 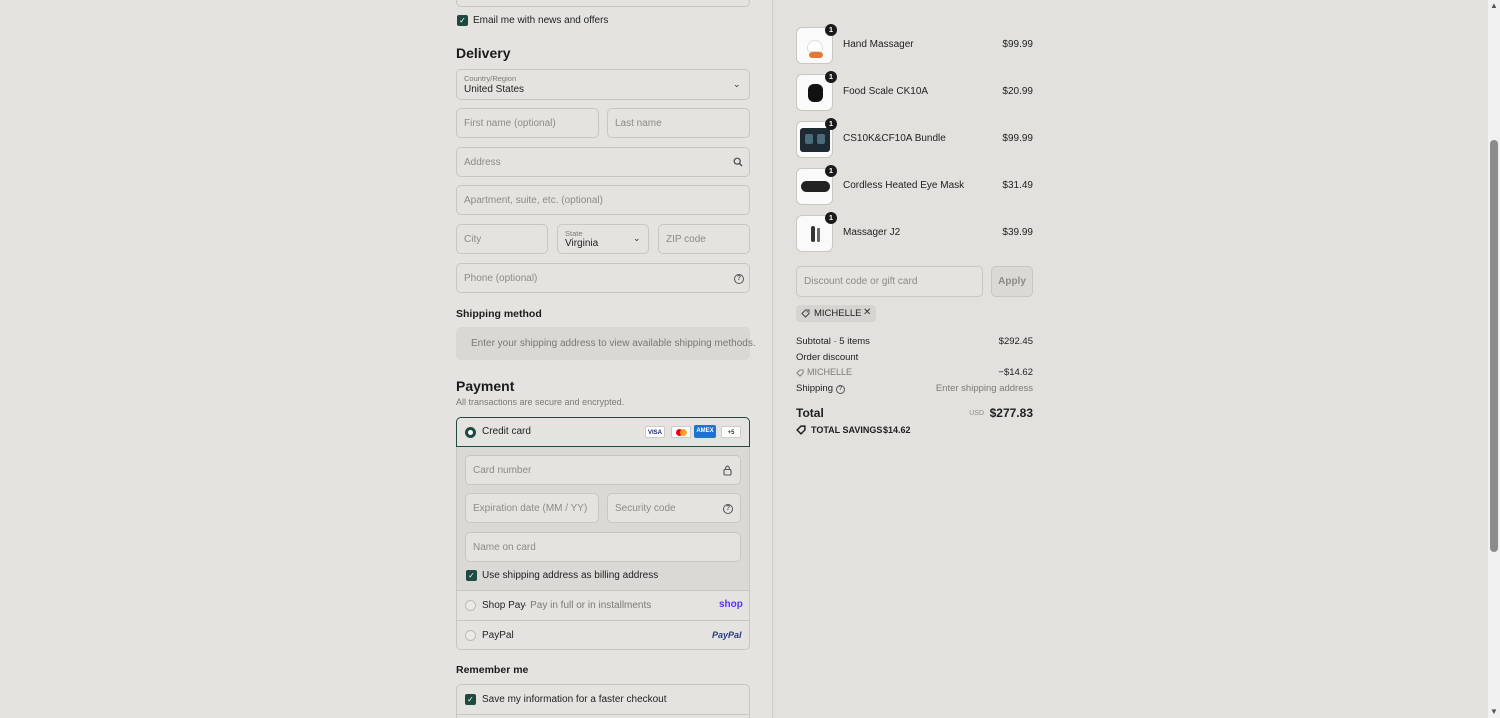 I want to click on credit-card-label: Credit card, so click(x=506, y=431).